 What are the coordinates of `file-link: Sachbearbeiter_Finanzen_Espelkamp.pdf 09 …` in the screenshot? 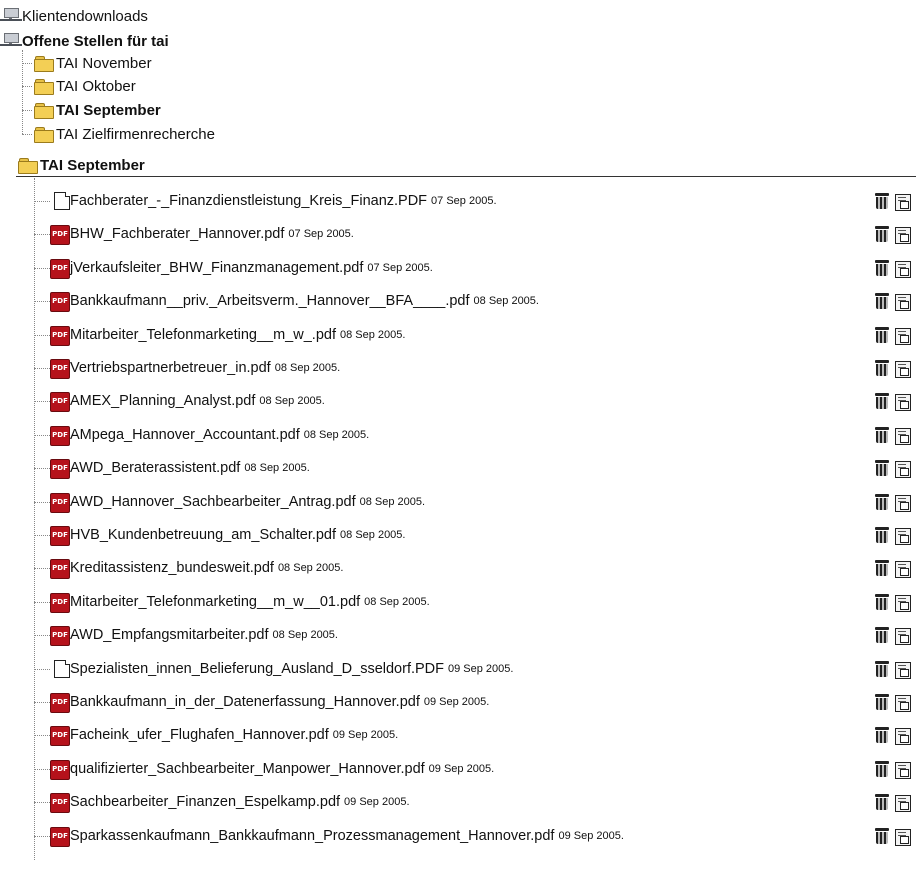 It's located at (240, 802).